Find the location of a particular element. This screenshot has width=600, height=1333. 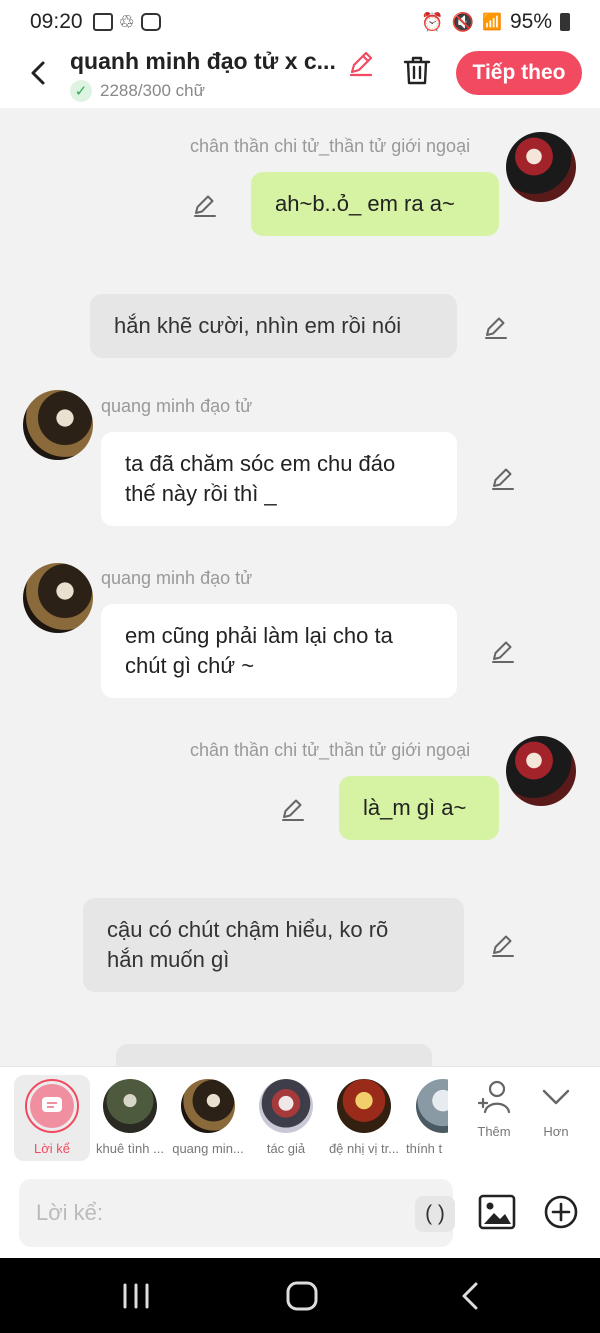

add-character-label: Thêm is located at coordinates (494, 1131).